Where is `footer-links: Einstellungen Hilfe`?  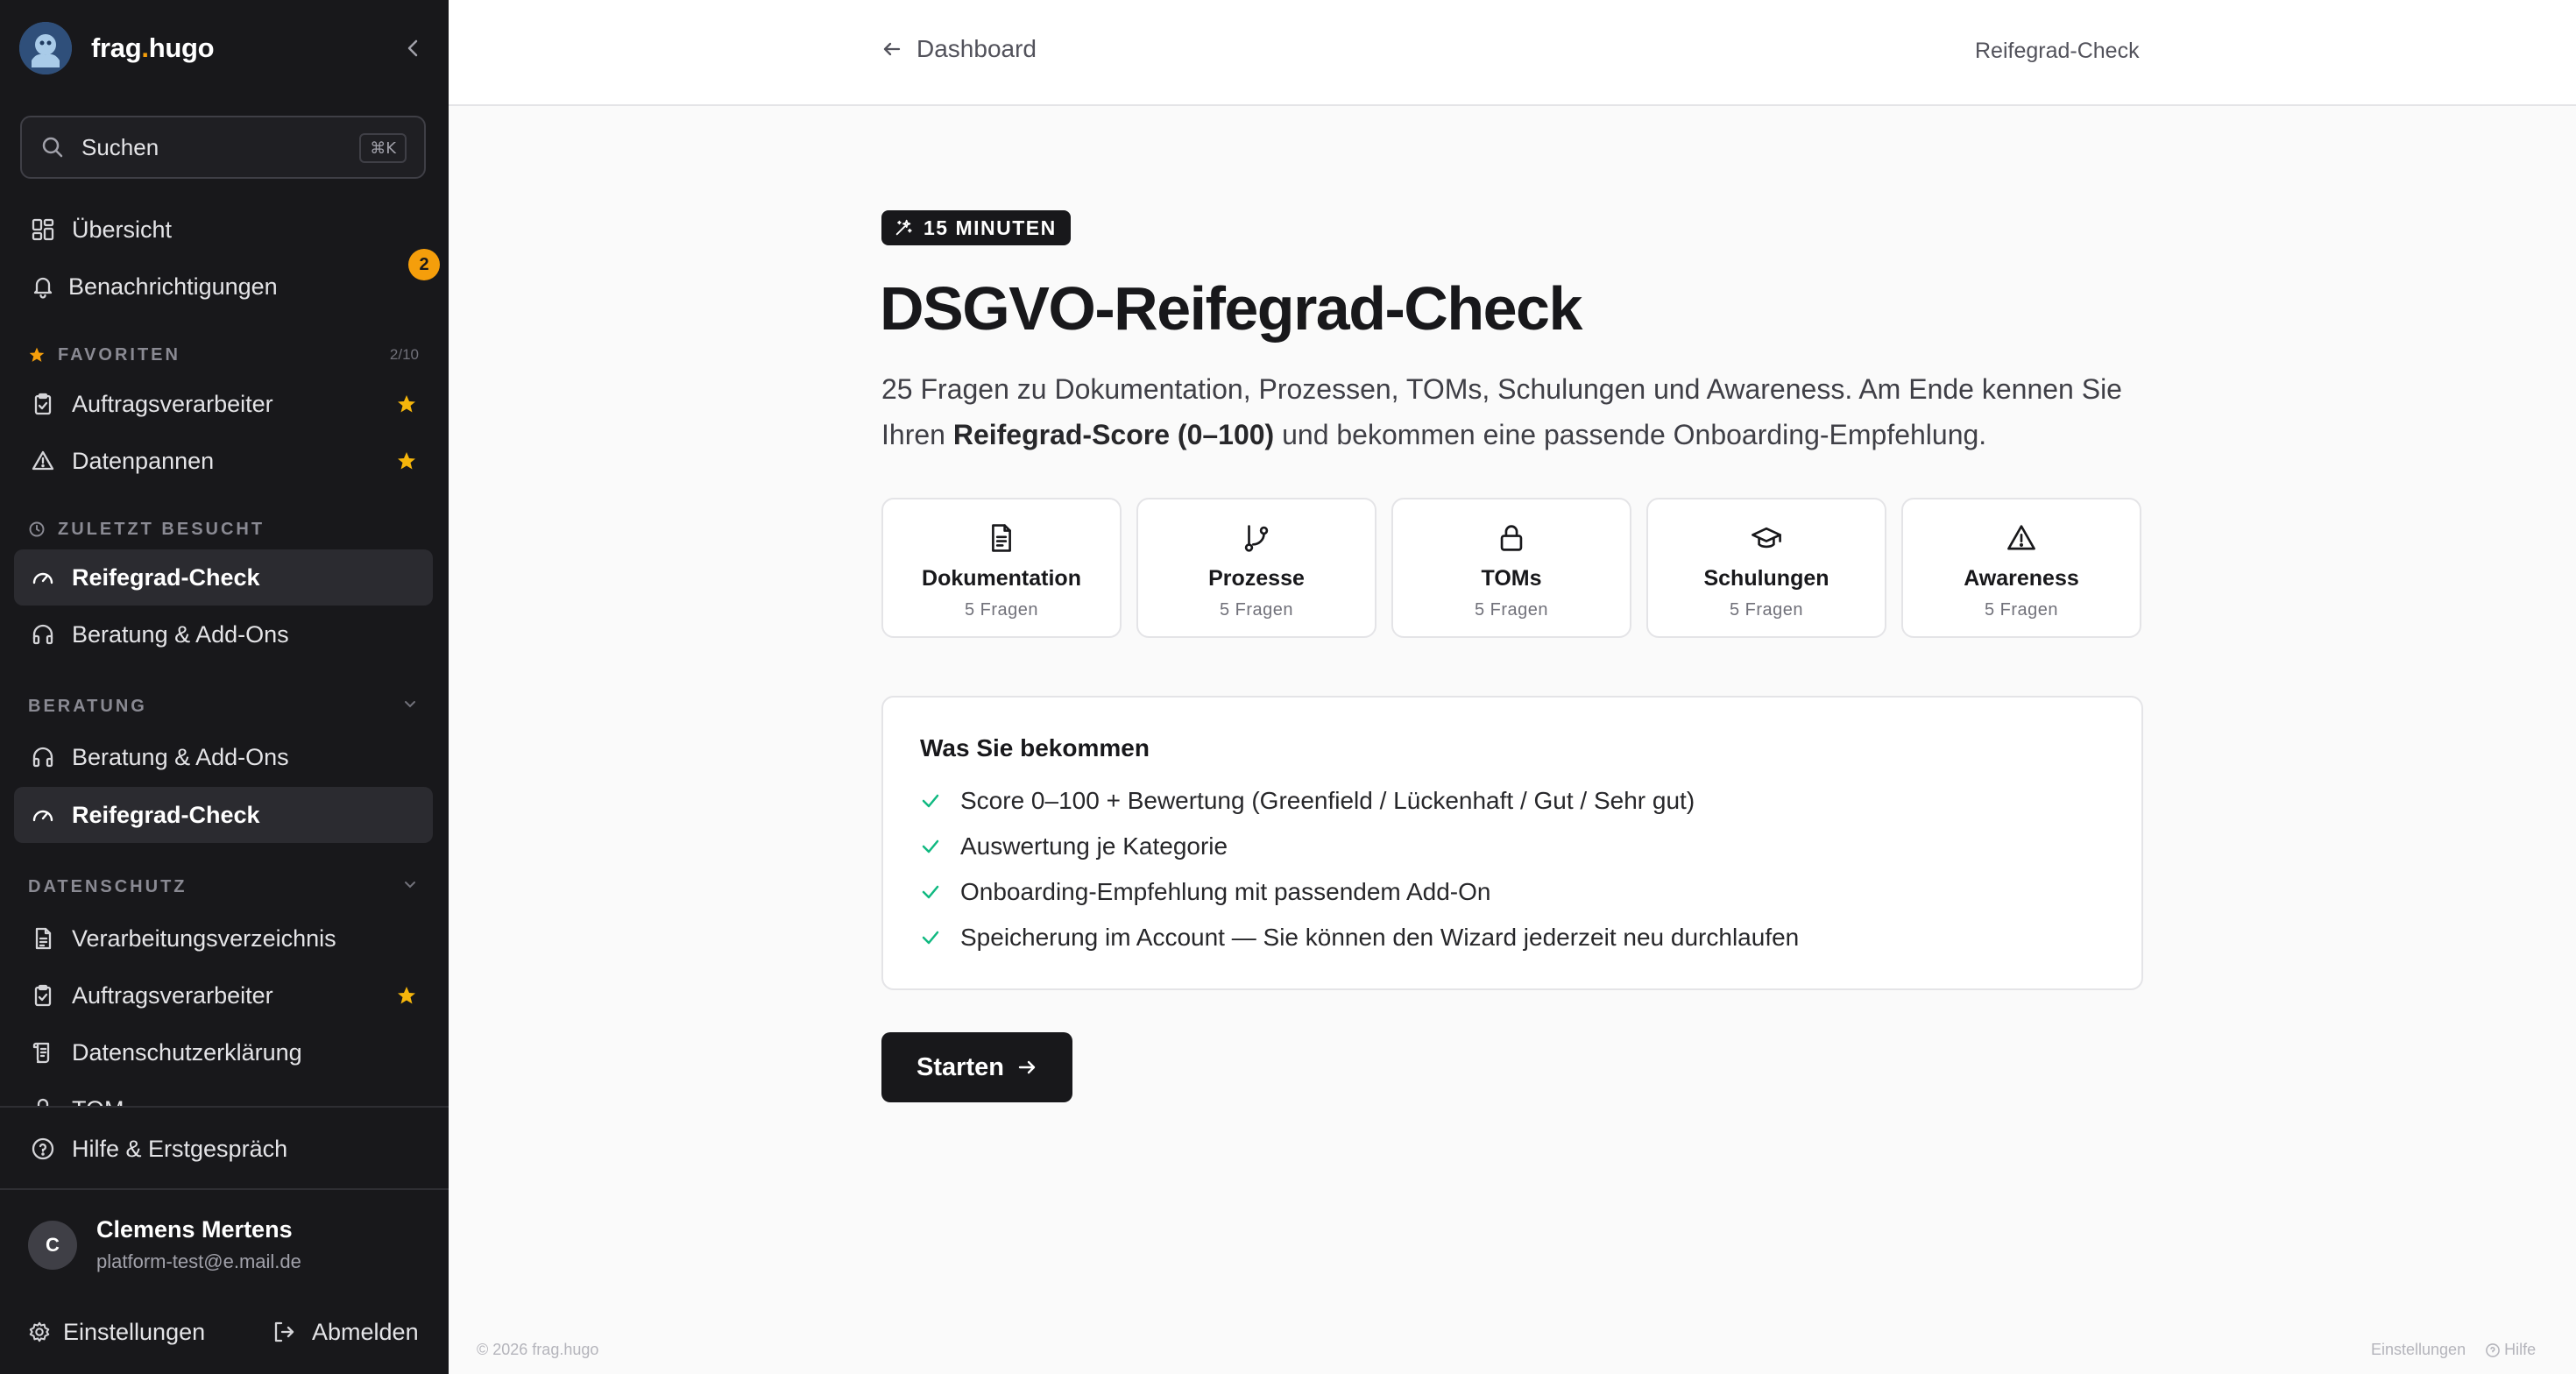 footer-links: Einstellungen Hilfe is located at coordinates (2453, 1350).